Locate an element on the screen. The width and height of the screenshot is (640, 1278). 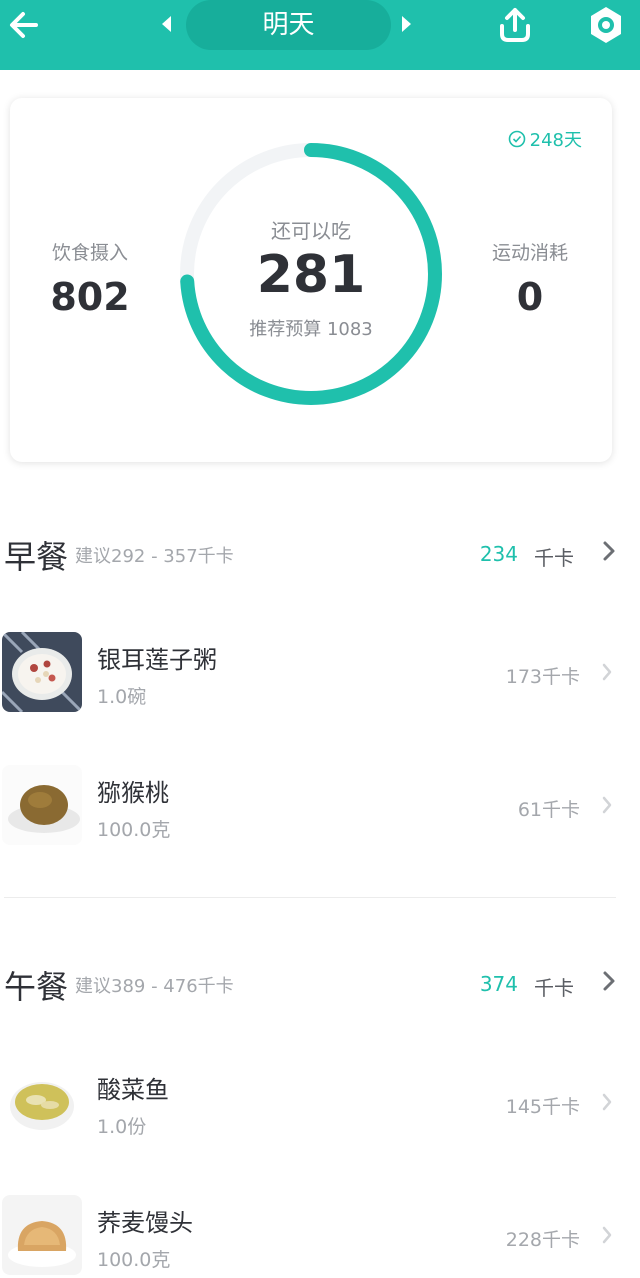
remaining-center: 还可以吃 281 推荐预算 1083 is located at coordinates (311, 274).